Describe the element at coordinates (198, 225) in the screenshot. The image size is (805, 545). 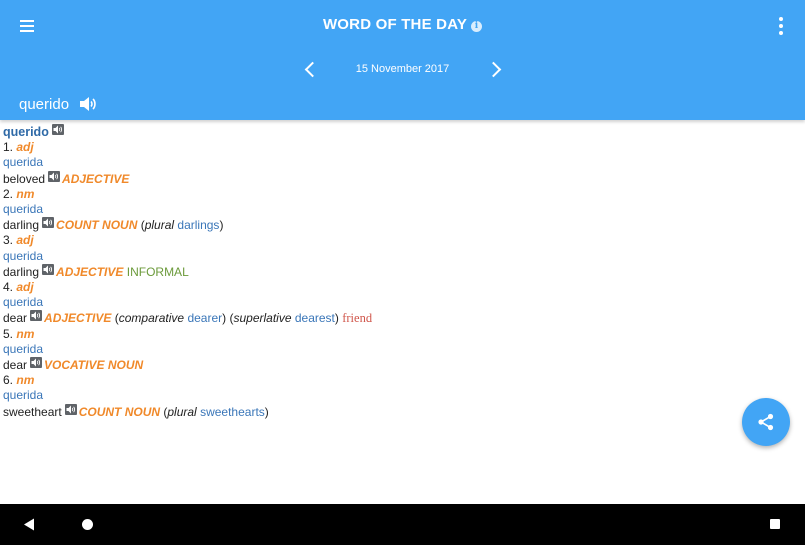
I see `inflection-link: darlings` at that location.